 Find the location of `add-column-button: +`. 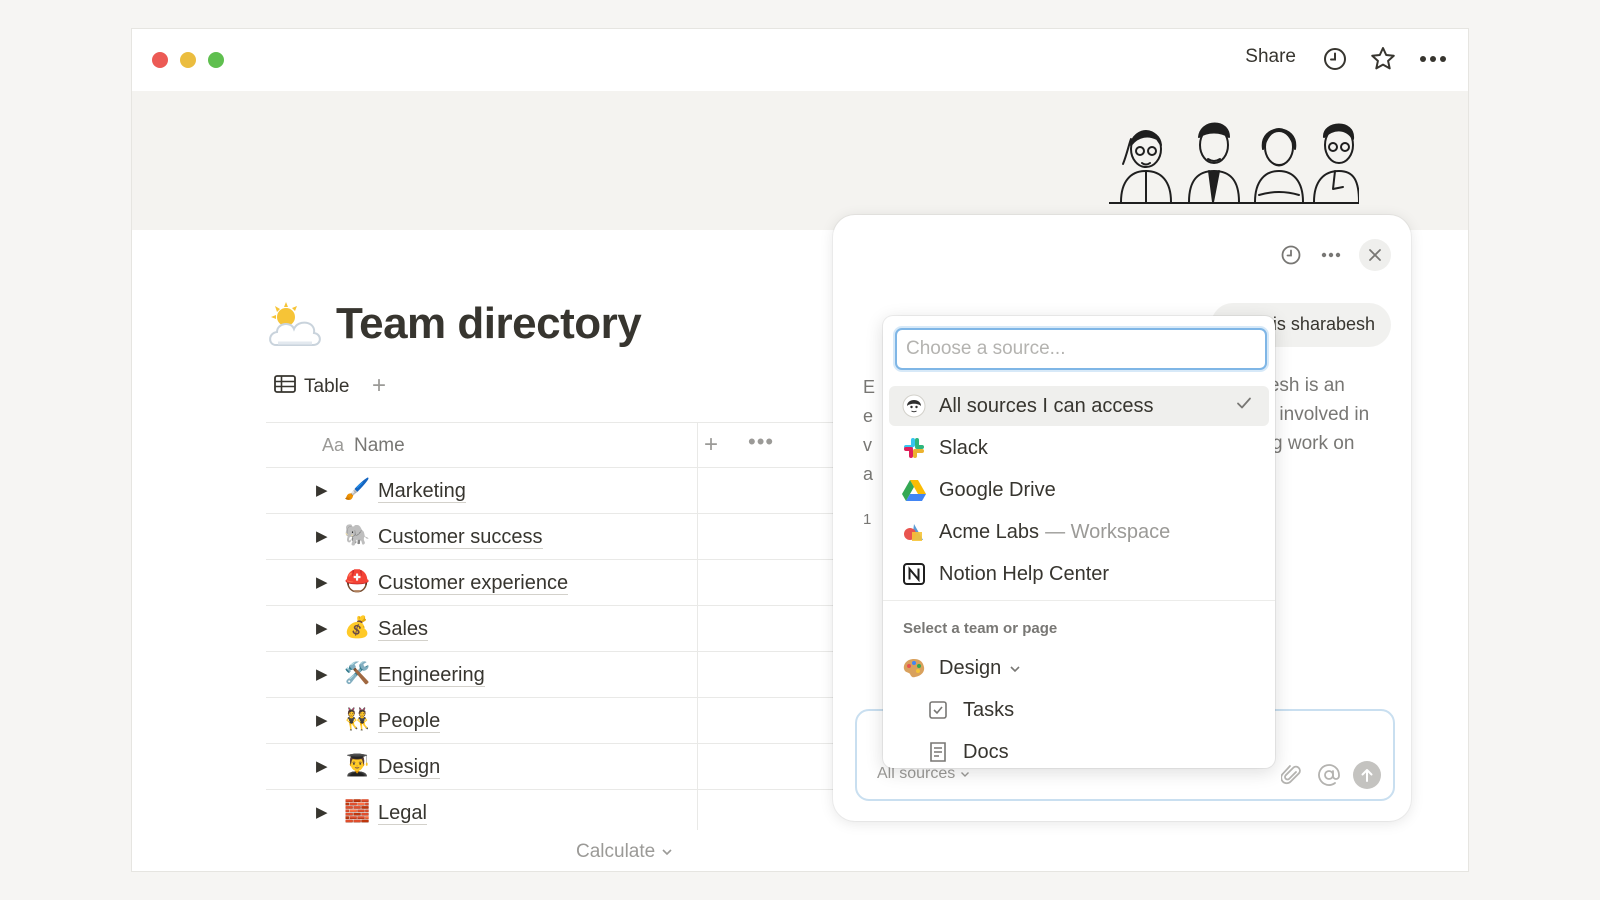

add-column-button: + is located at coordinates (711, 445).